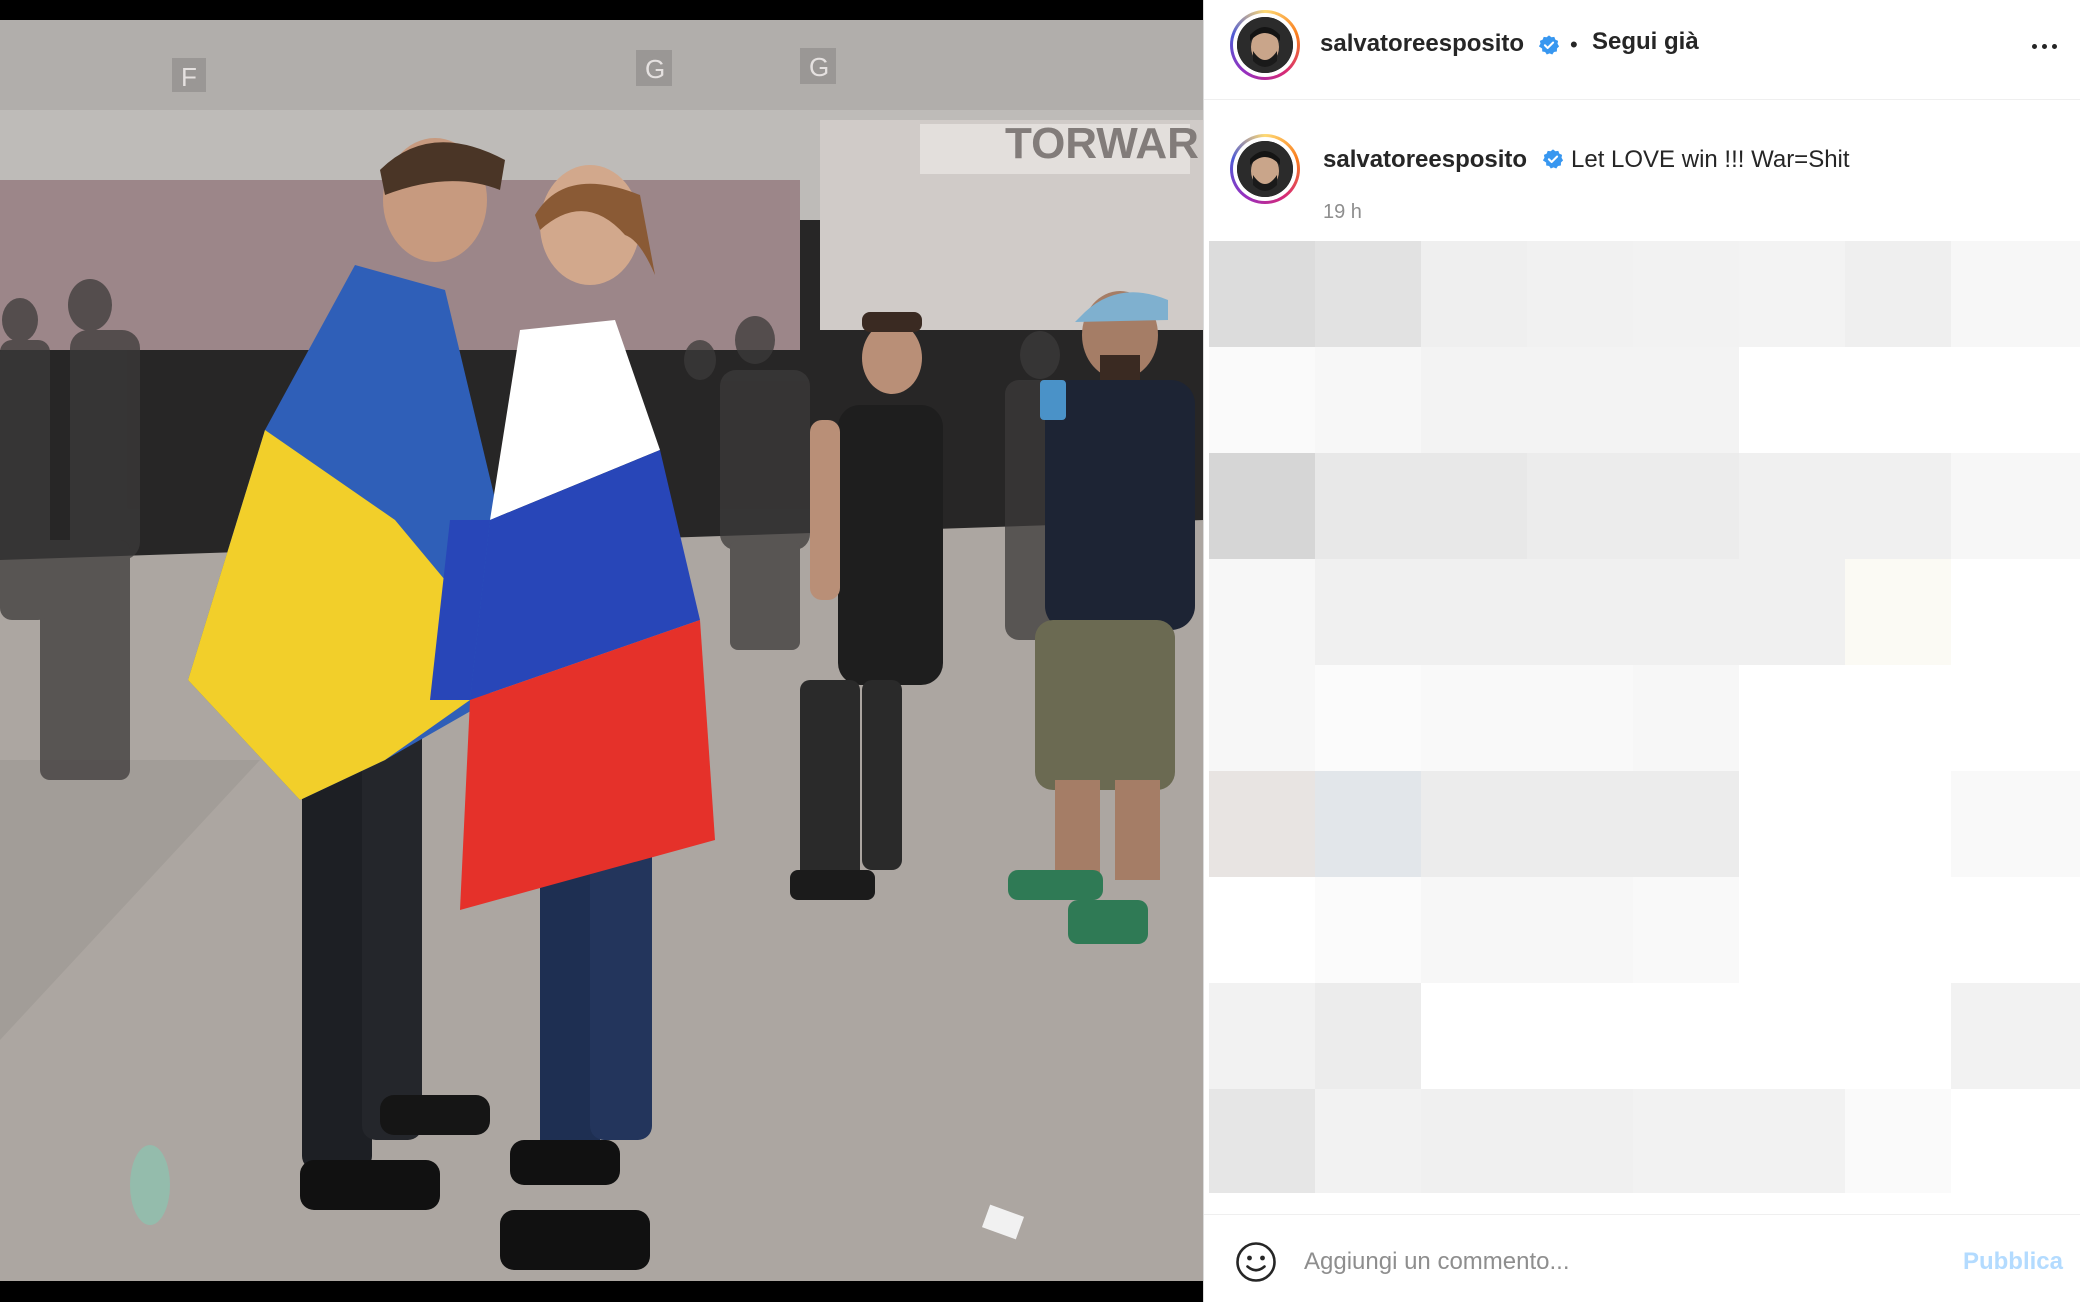 The image size is (2080, 1303). I want to click on comment-input, so click(1584, 1262).